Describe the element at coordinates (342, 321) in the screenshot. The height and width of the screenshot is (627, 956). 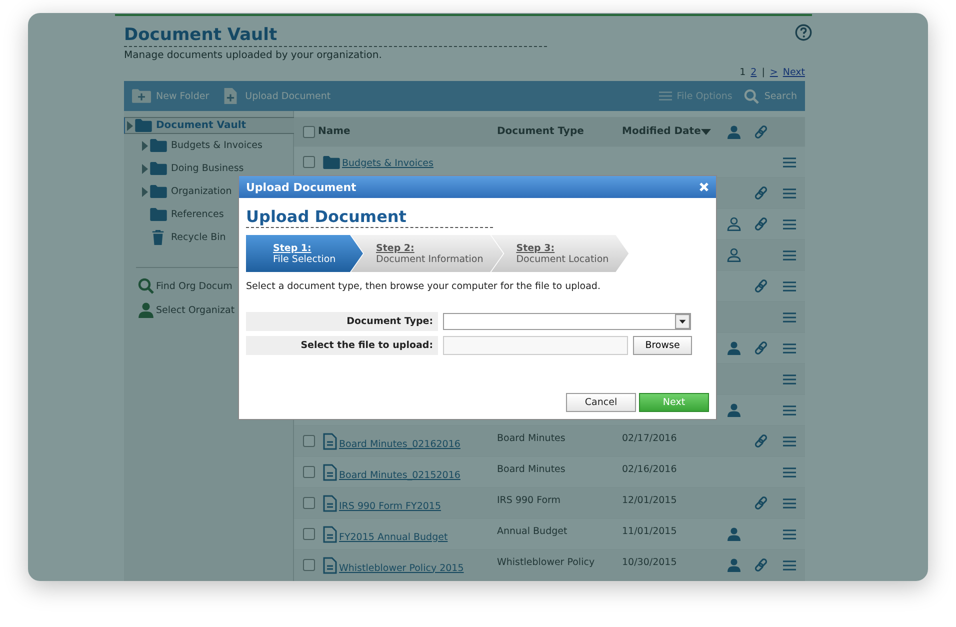
I see `field-label: Document Type:` at that location.